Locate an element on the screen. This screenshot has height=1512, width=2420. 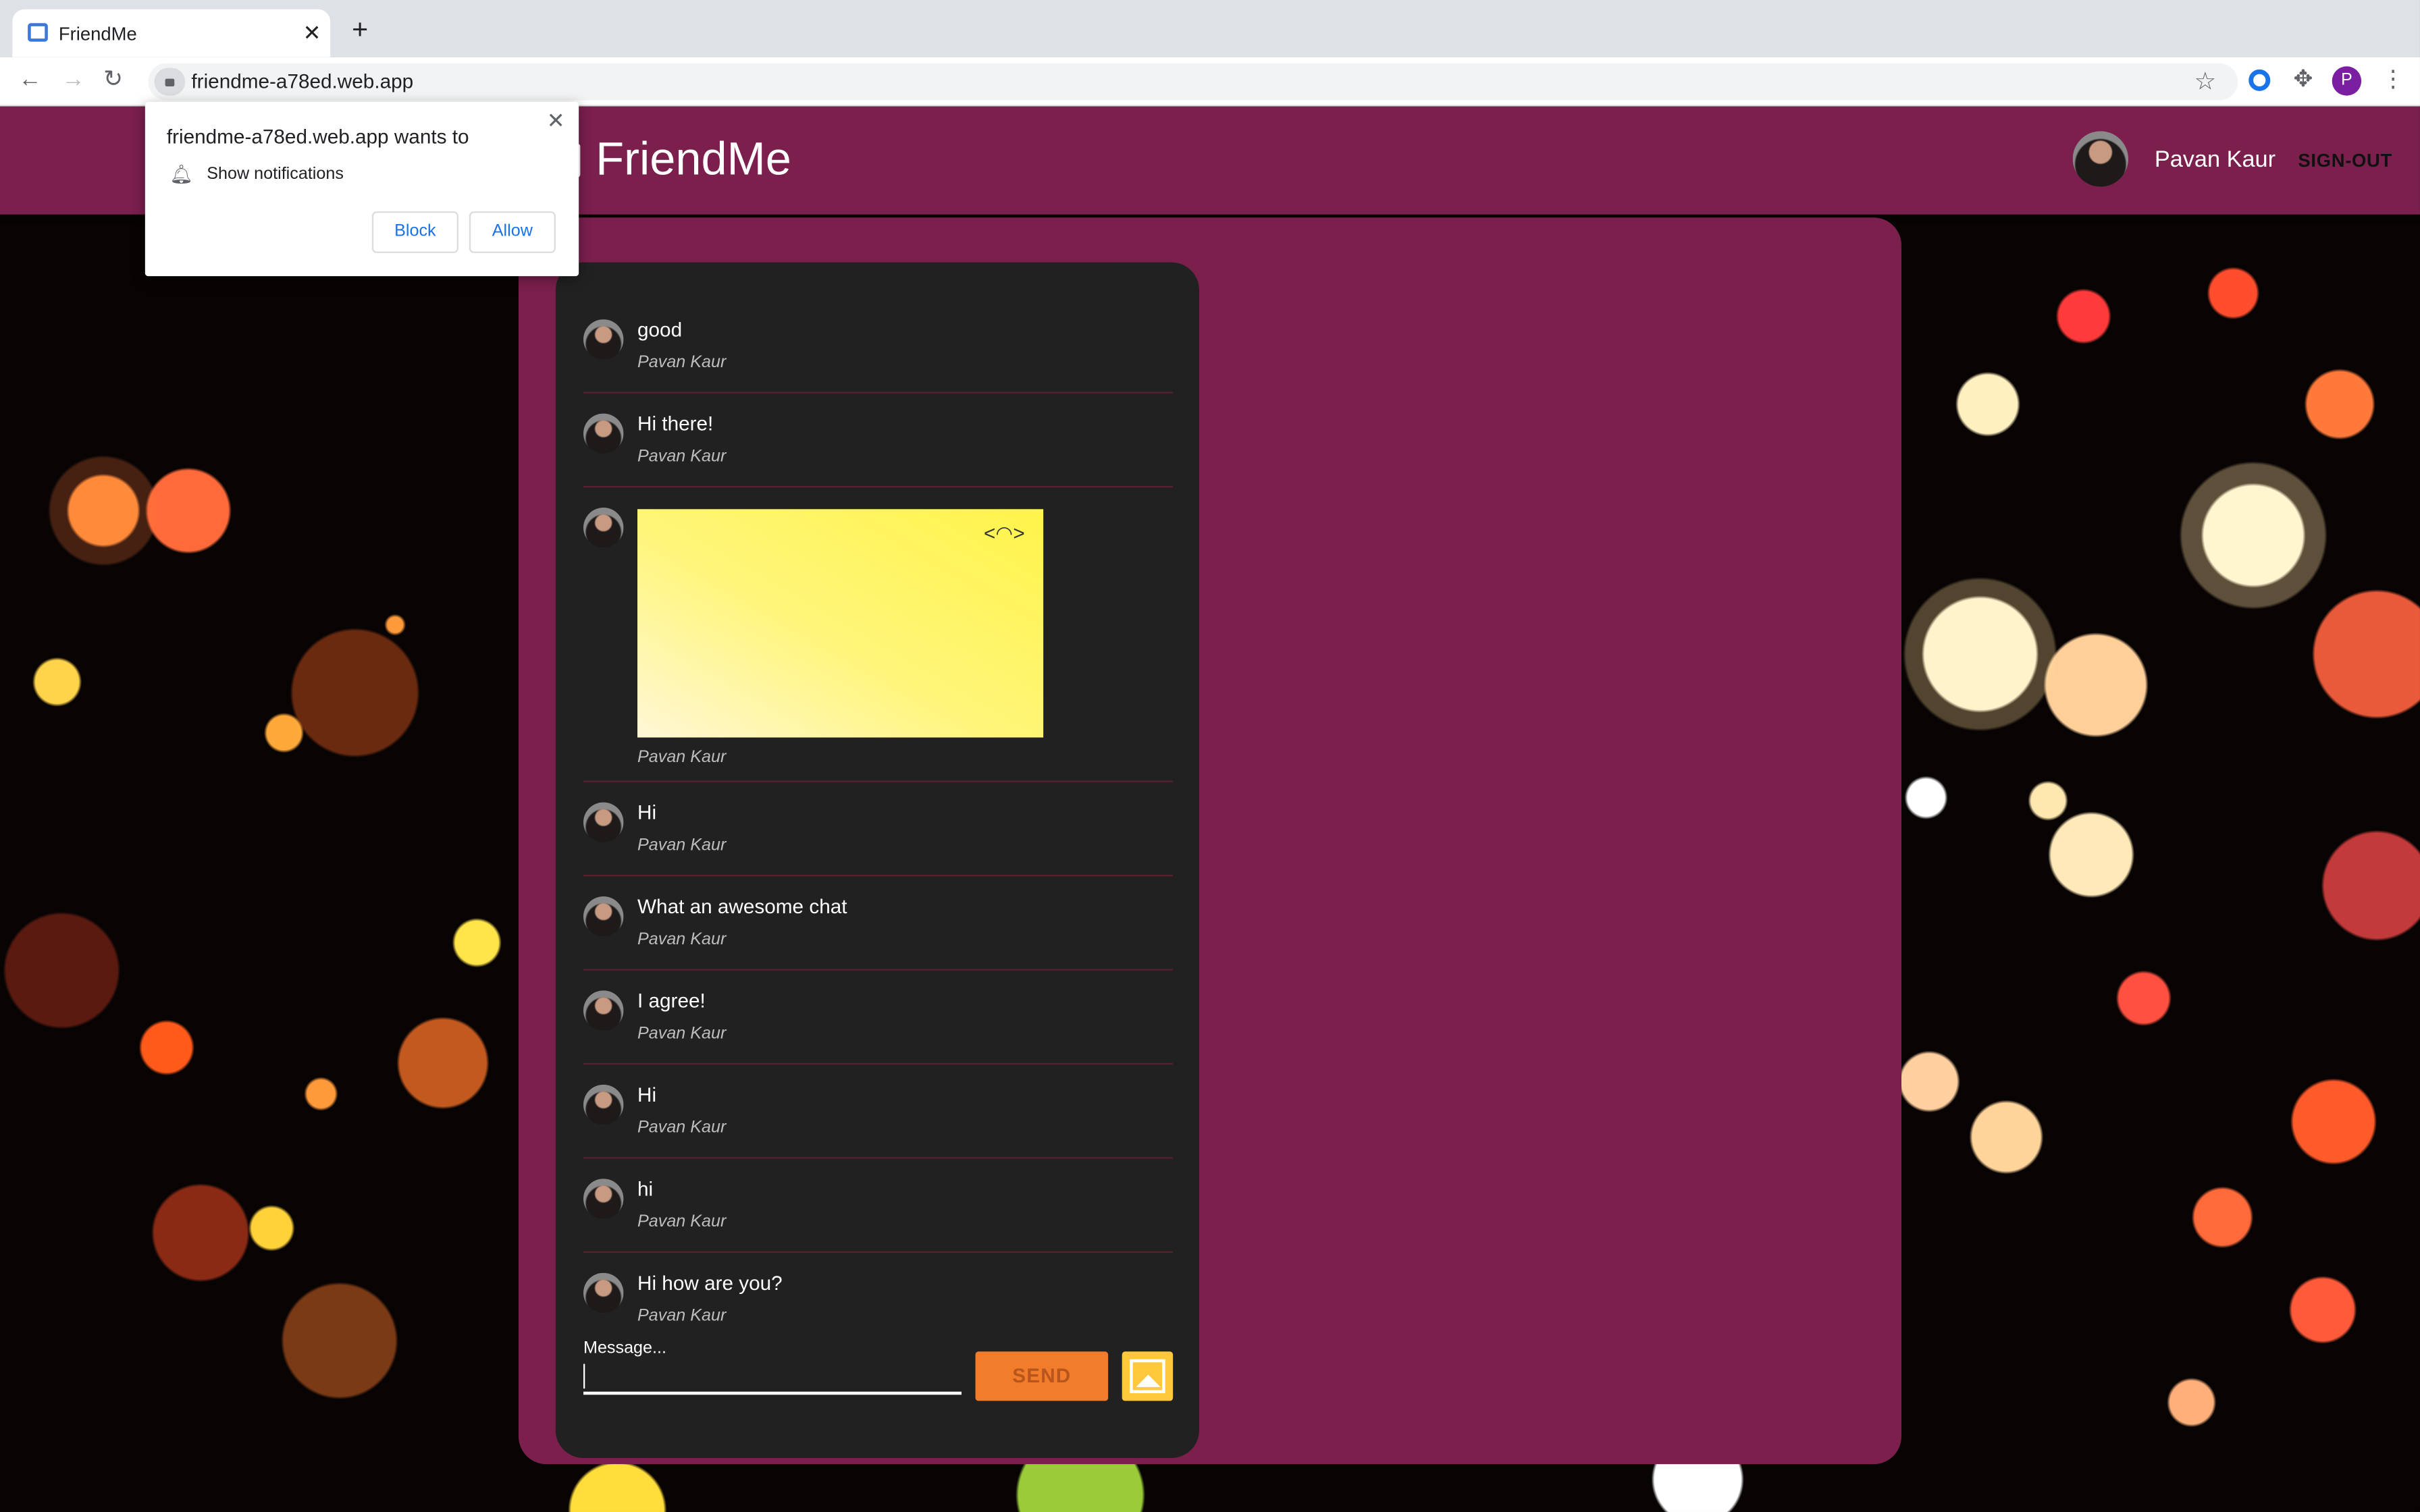
list-item: <◠> Pavan Kaur is located at coordinates (878, 634).